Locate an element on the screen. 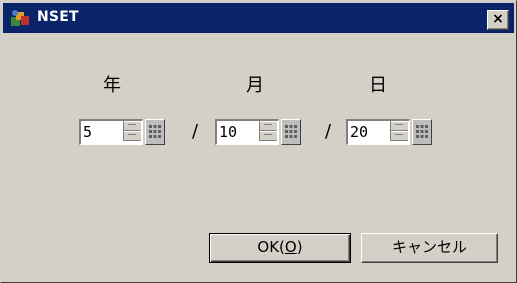 This screenshot has width=517, height=283. window-title: NSET is located at coordinates (58, 17).